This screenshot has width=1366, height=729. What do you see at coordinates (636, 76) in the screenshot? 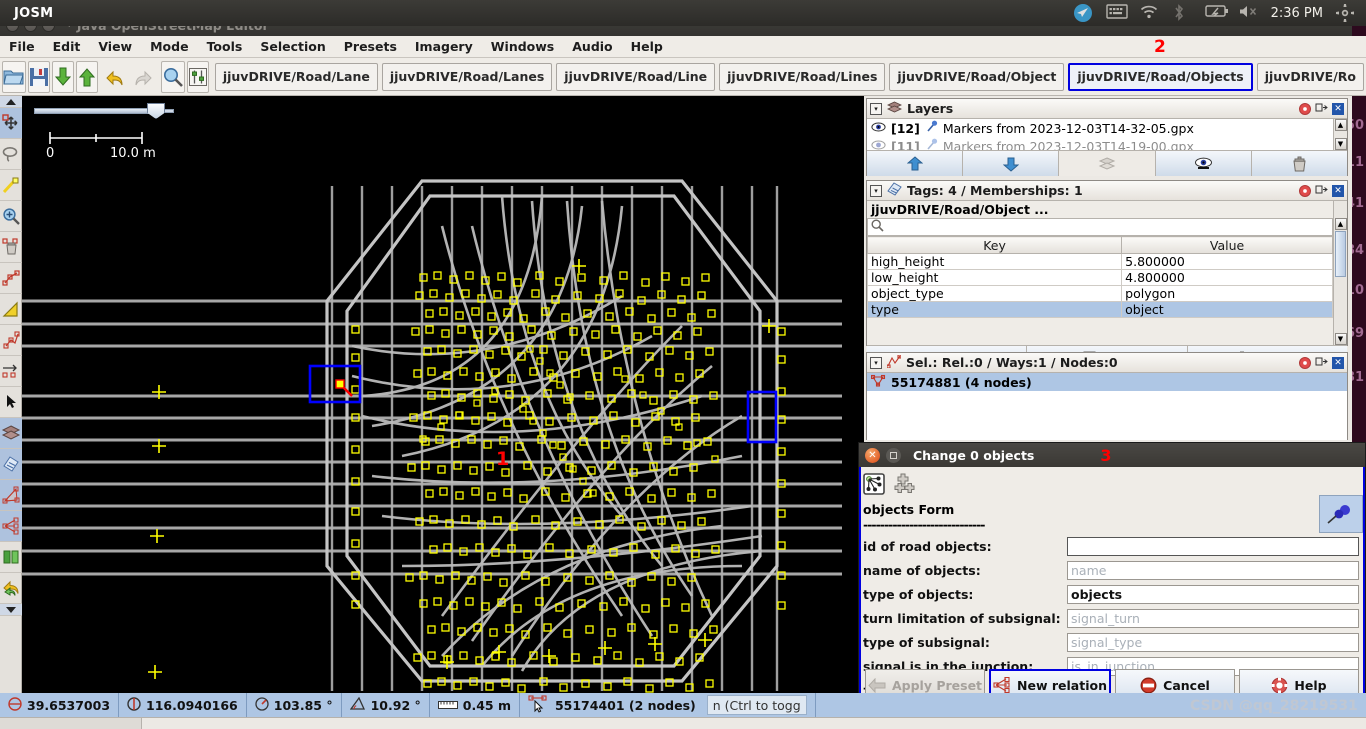
I see `preset-tab-road-line: jjuvDRIVE/Road/Line` at bounding box center [636, 76].